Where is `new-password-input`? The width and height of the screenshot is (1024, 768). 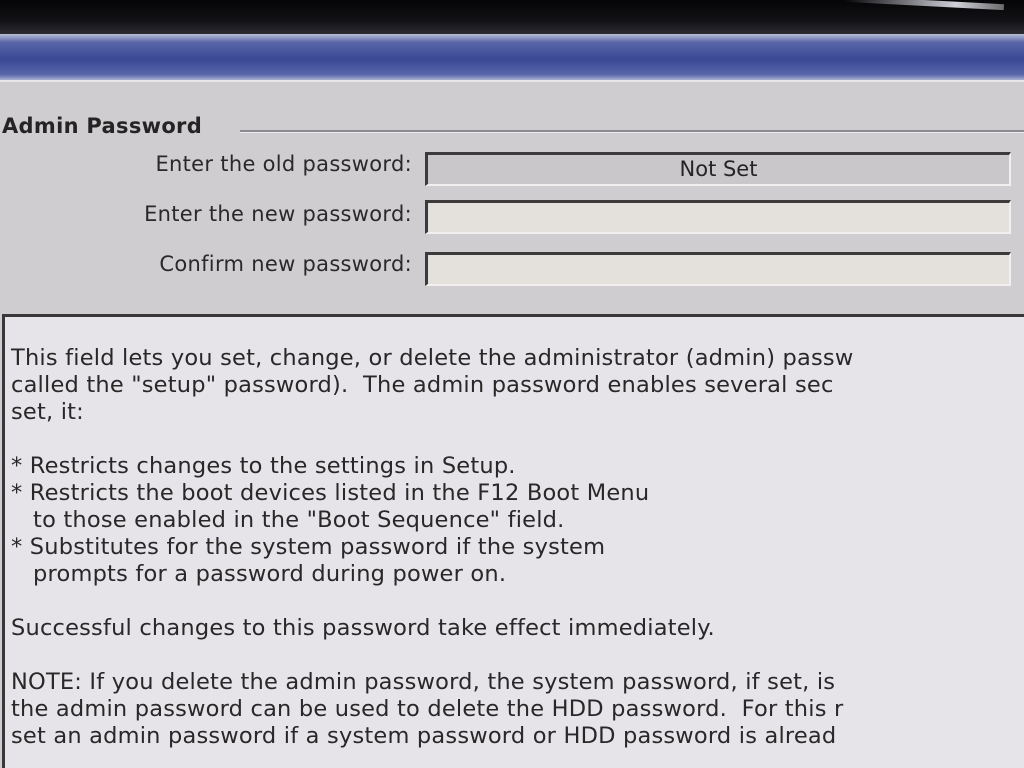
new-password-input is located at coordinates (718, 217).